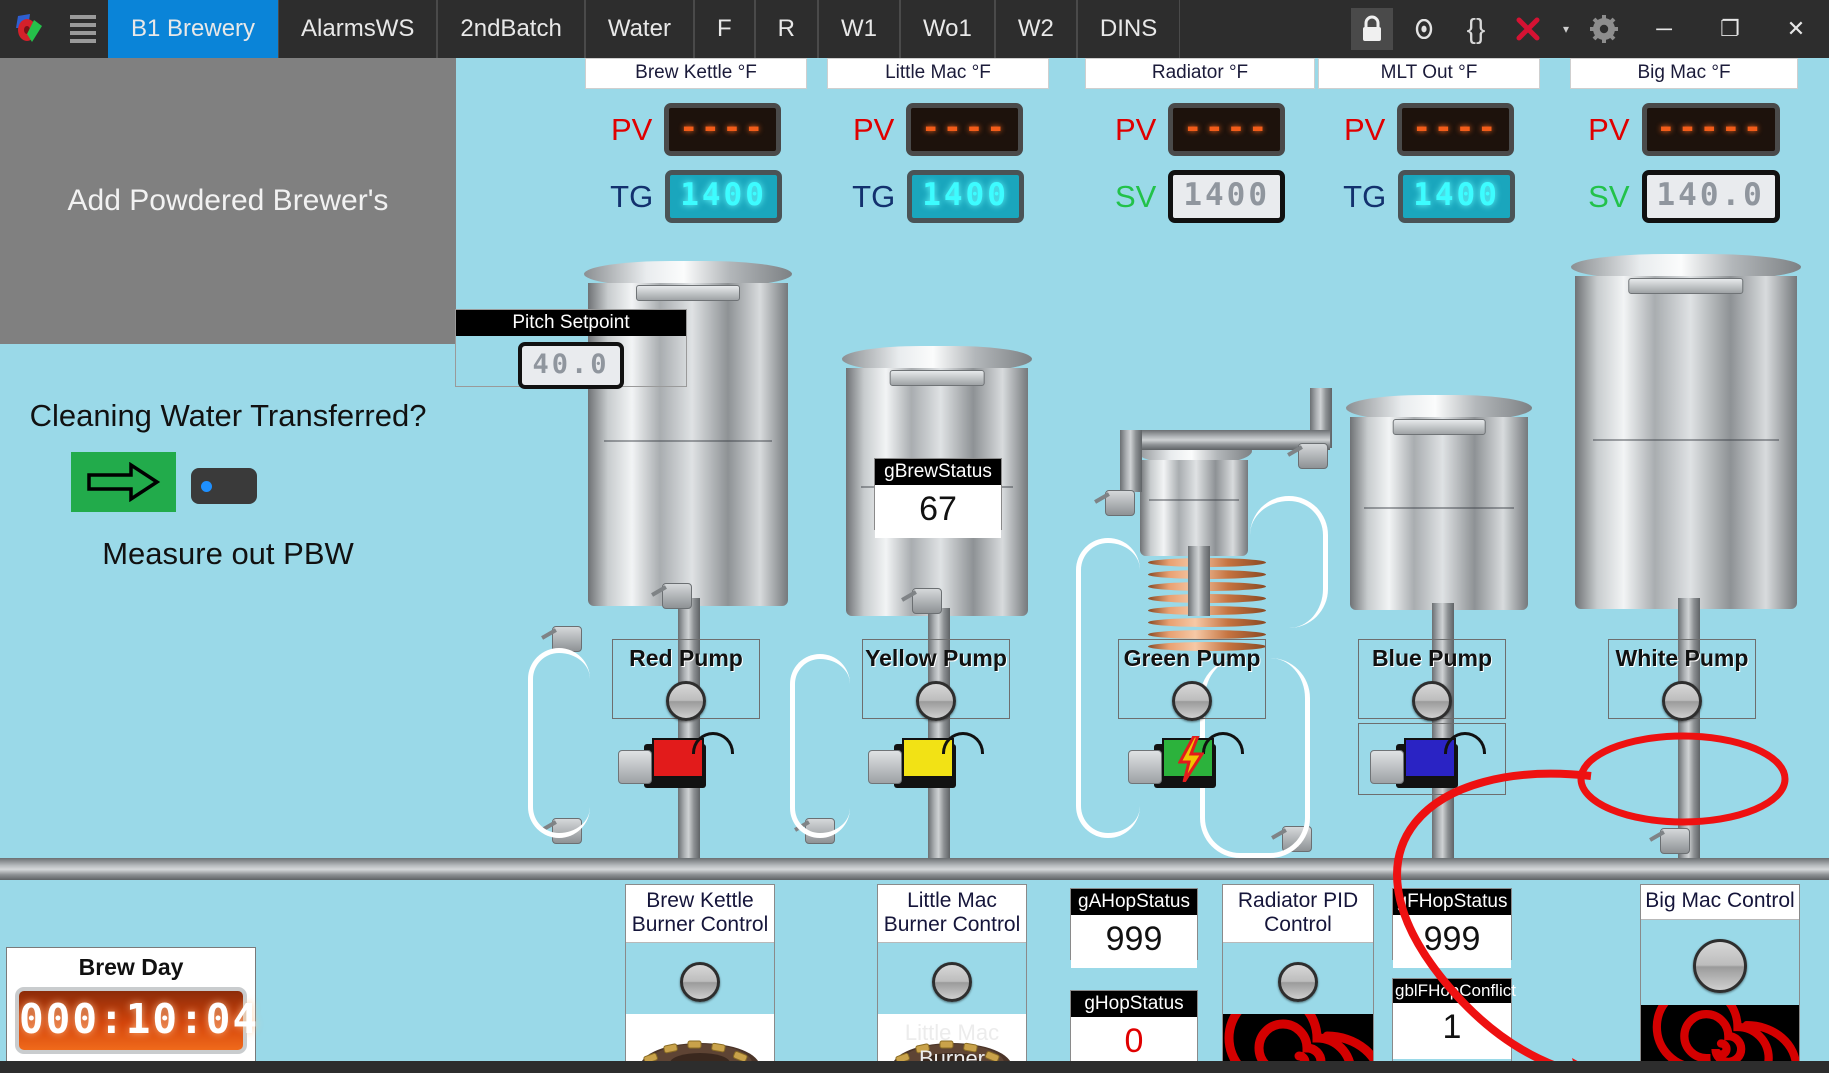  What do you see at coordinates (1265, 29) in the screenshot?
I see `titlebar-spacer` at bounding box center [1265, 29].